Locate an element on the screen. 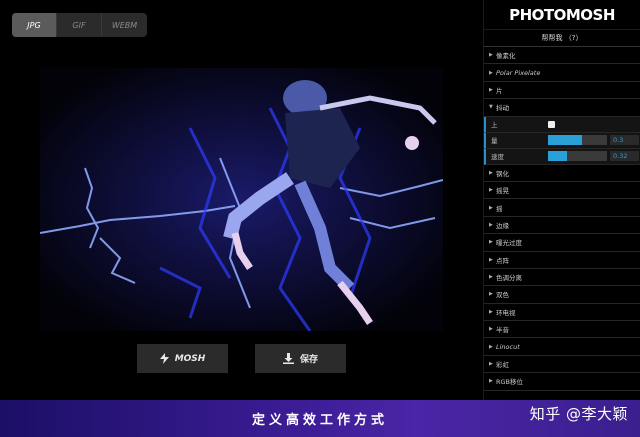 This screenshot has height=437, width=640. effect-item: ▶ 曝光过度 is located at coordinates (562, 243).